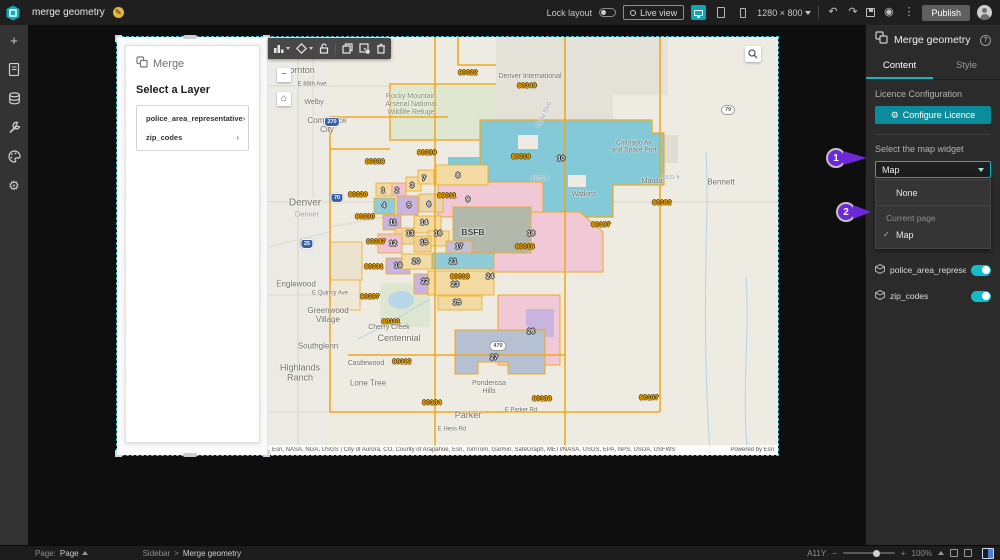 The image size is (1000, 560). Describe the element at coordinates (14, 156) in the screenshot. I see `theme-palette-icon` at that location.